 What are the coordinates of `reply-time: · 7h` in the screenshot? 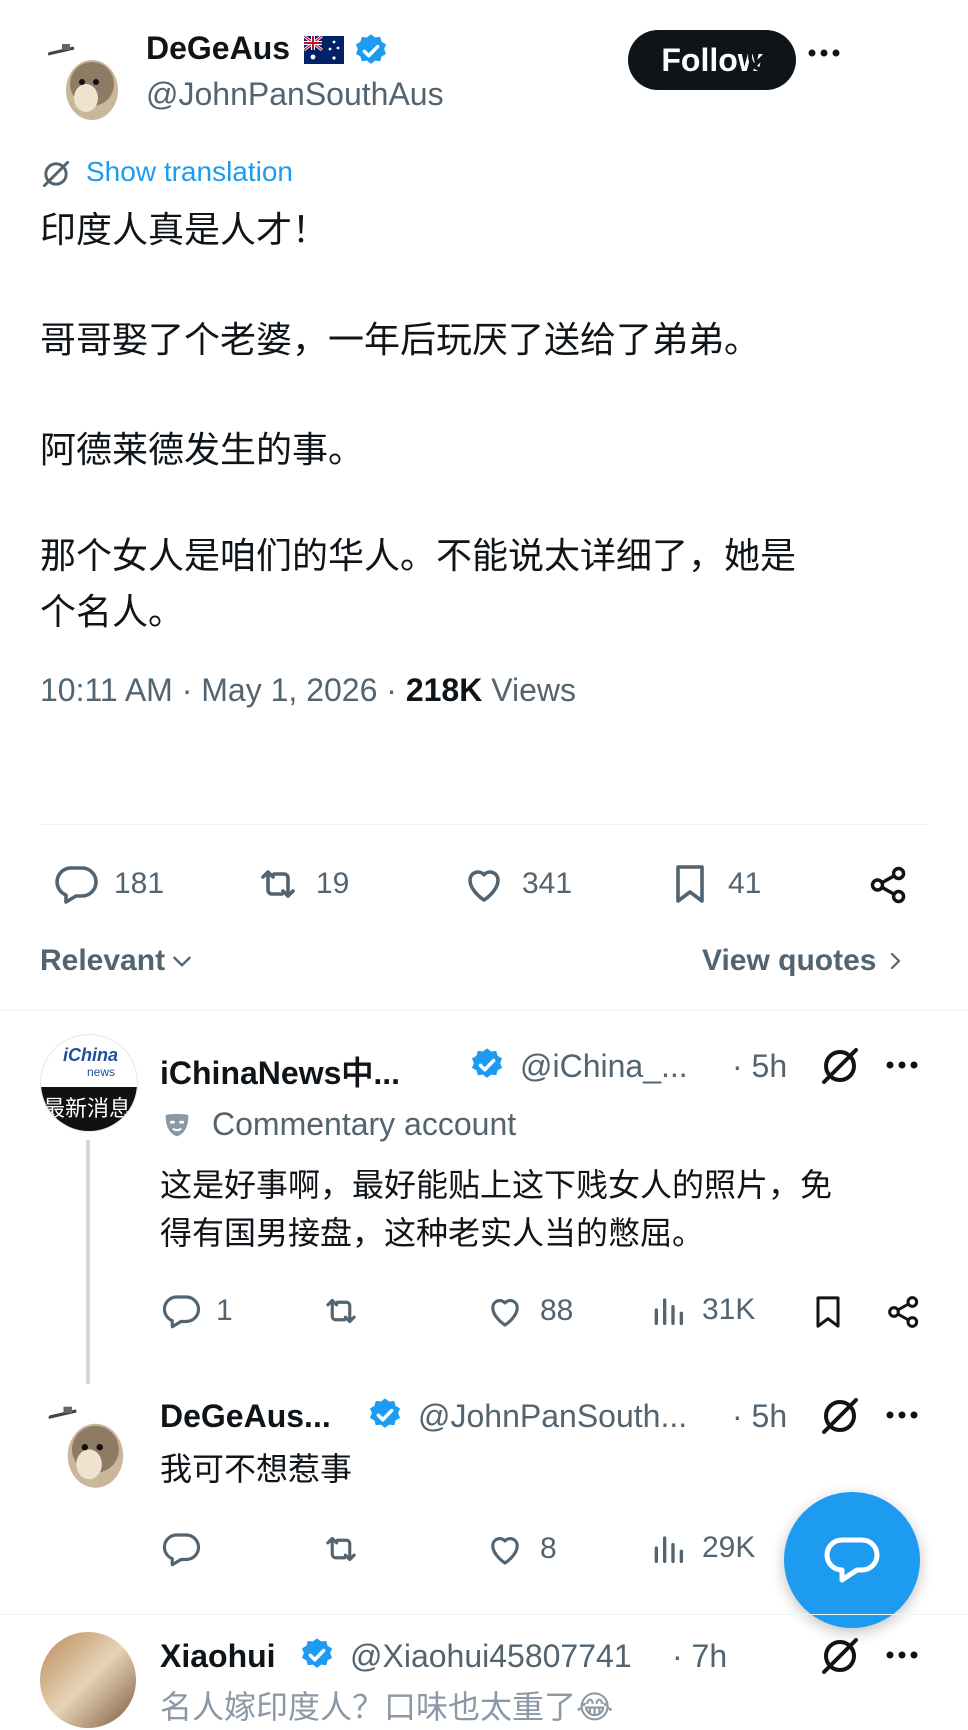 It's located at (699, 1656).